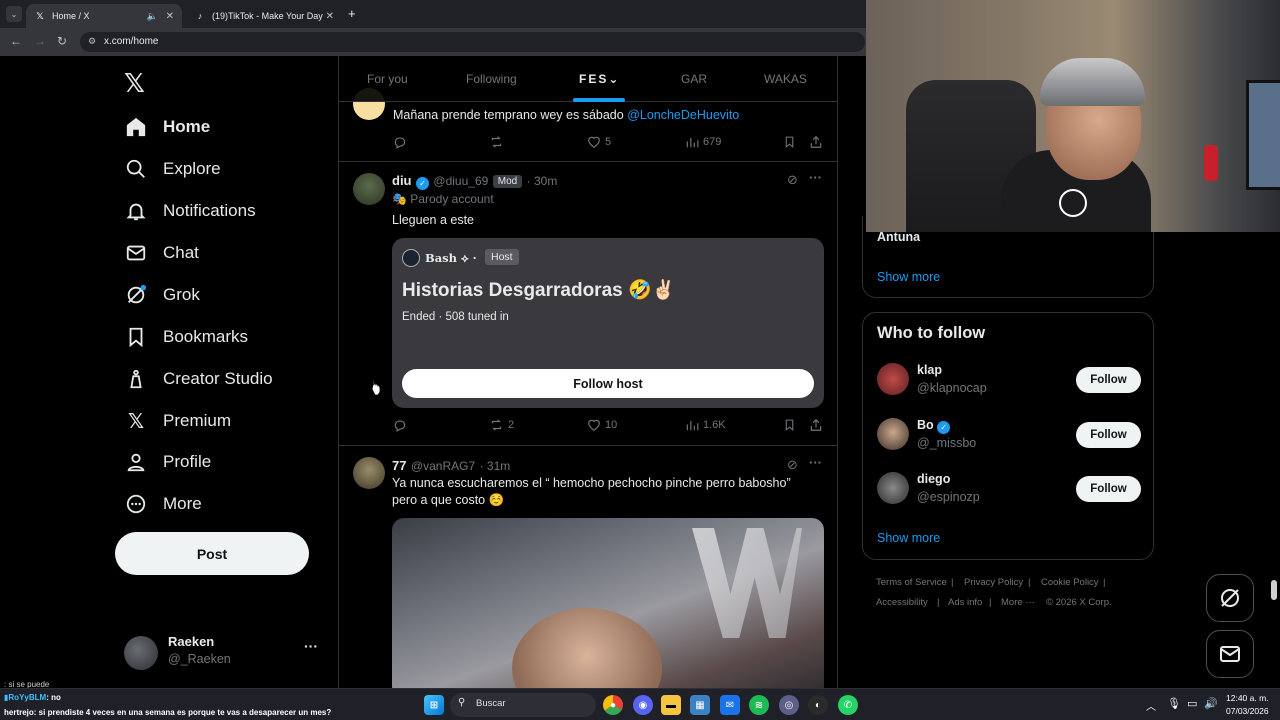 This screenshot has width=1280, height=720. Describe the element at coordinates (993, 582) in the screenshot. I see `privacy-link: Privacy Policy` at that location.